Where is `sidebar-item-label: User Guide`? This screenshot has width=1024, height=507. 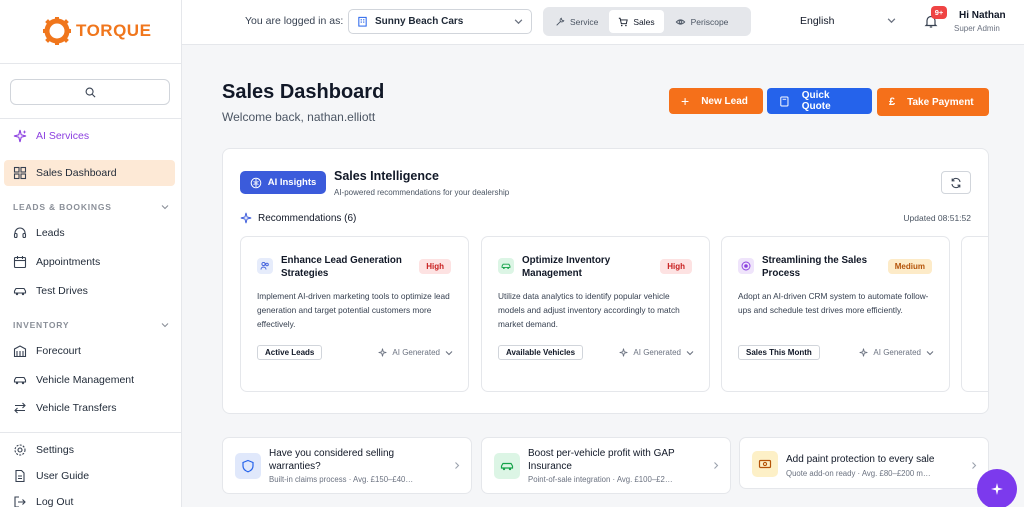 sidebar-item-label: User Guide is located at coordinates (63, 476).